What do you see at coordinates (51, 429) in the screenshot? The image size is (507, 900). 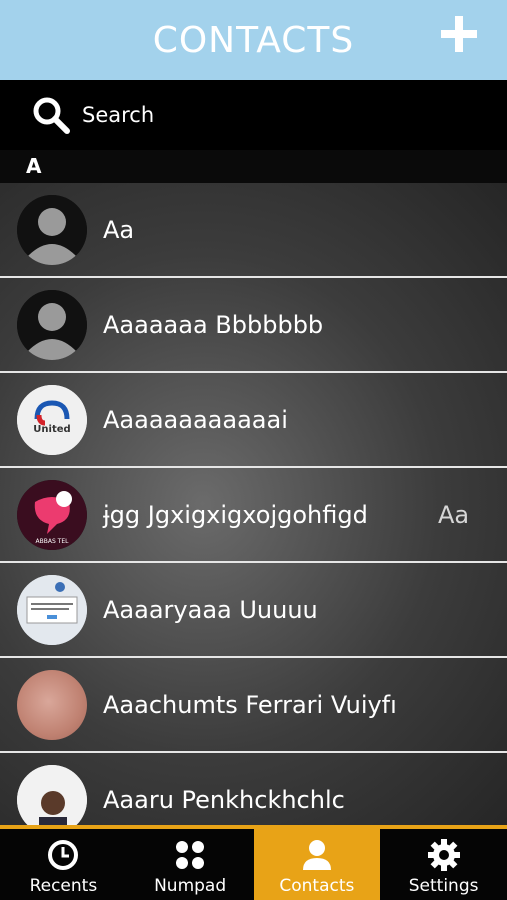 I see `united-logo-text: United` at bounding box center [51, 429].